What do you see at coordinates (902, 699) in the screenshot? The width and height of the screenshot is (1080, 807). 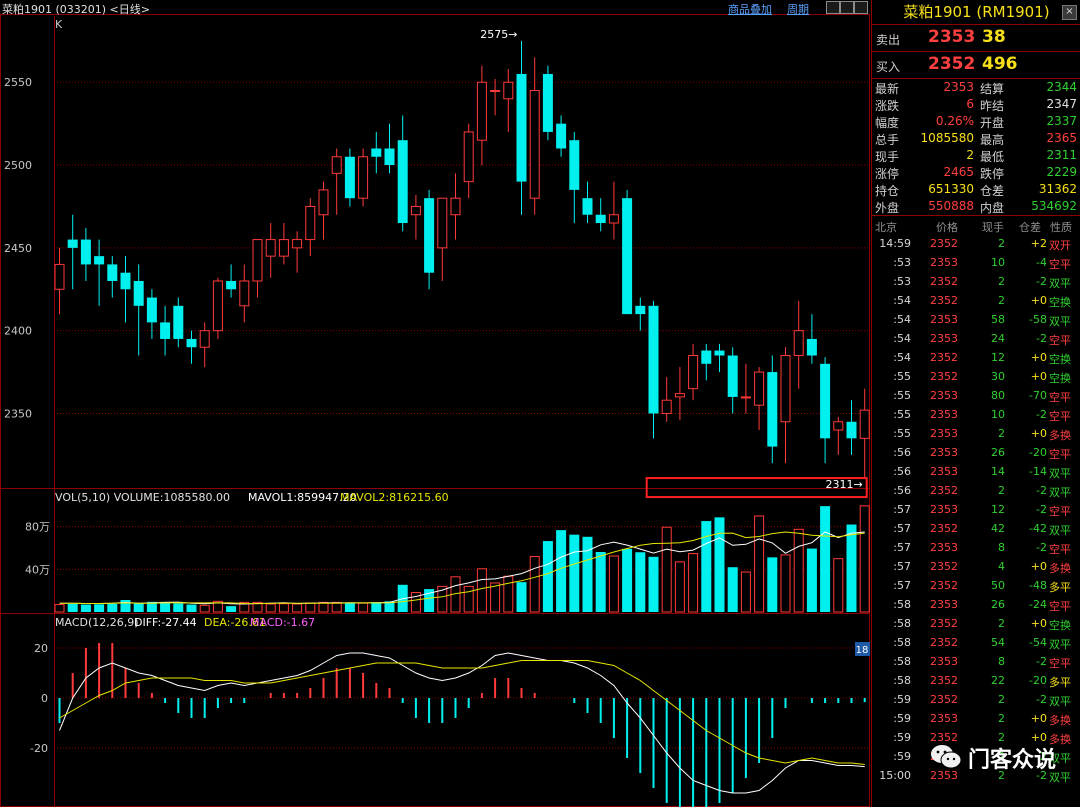 I see `tick-time: :59` at bounding box center [902, 699].